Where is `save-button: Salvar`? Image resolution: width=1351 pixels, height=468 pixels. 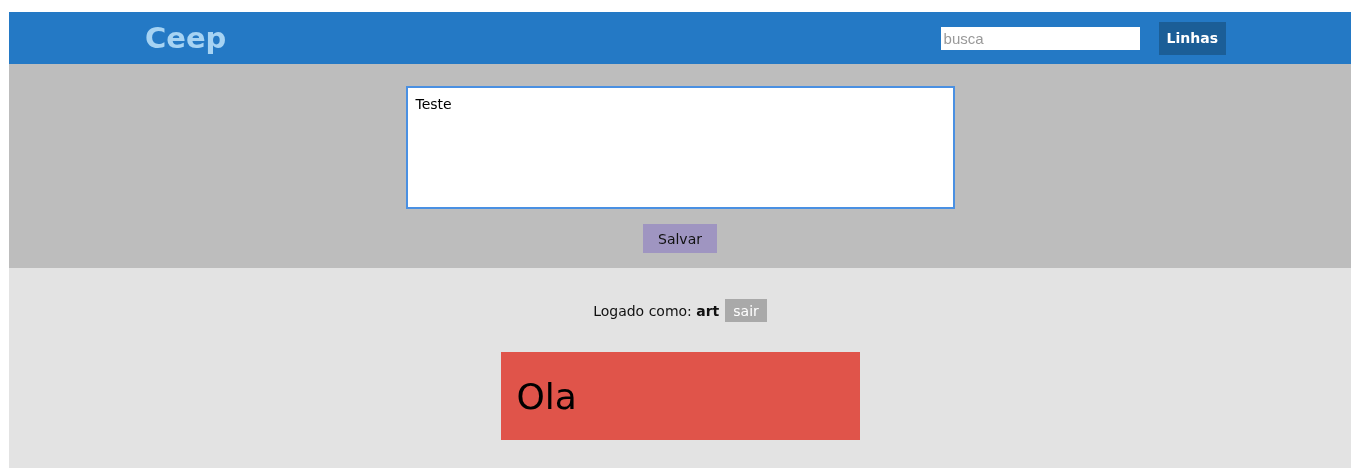
save-button: Salvar is located at coordinates (680, 238).